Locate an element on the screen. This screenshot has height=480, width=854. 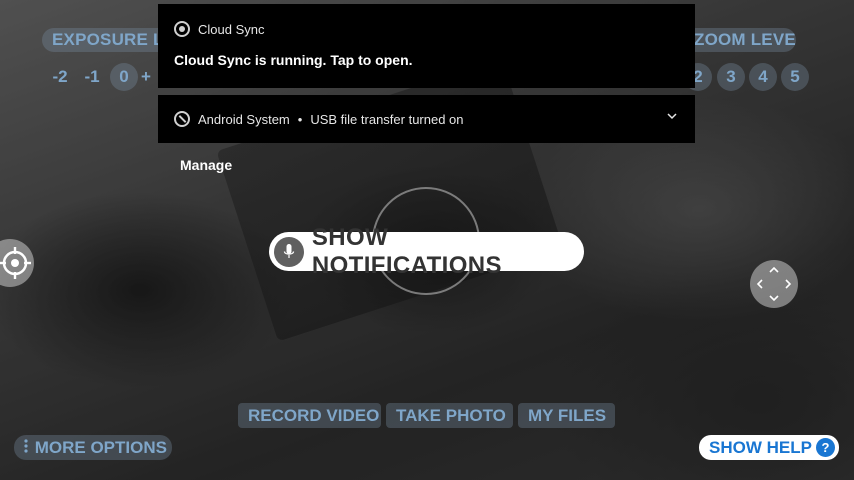
cloud-sync-icon is located at coordinates (182, 29).